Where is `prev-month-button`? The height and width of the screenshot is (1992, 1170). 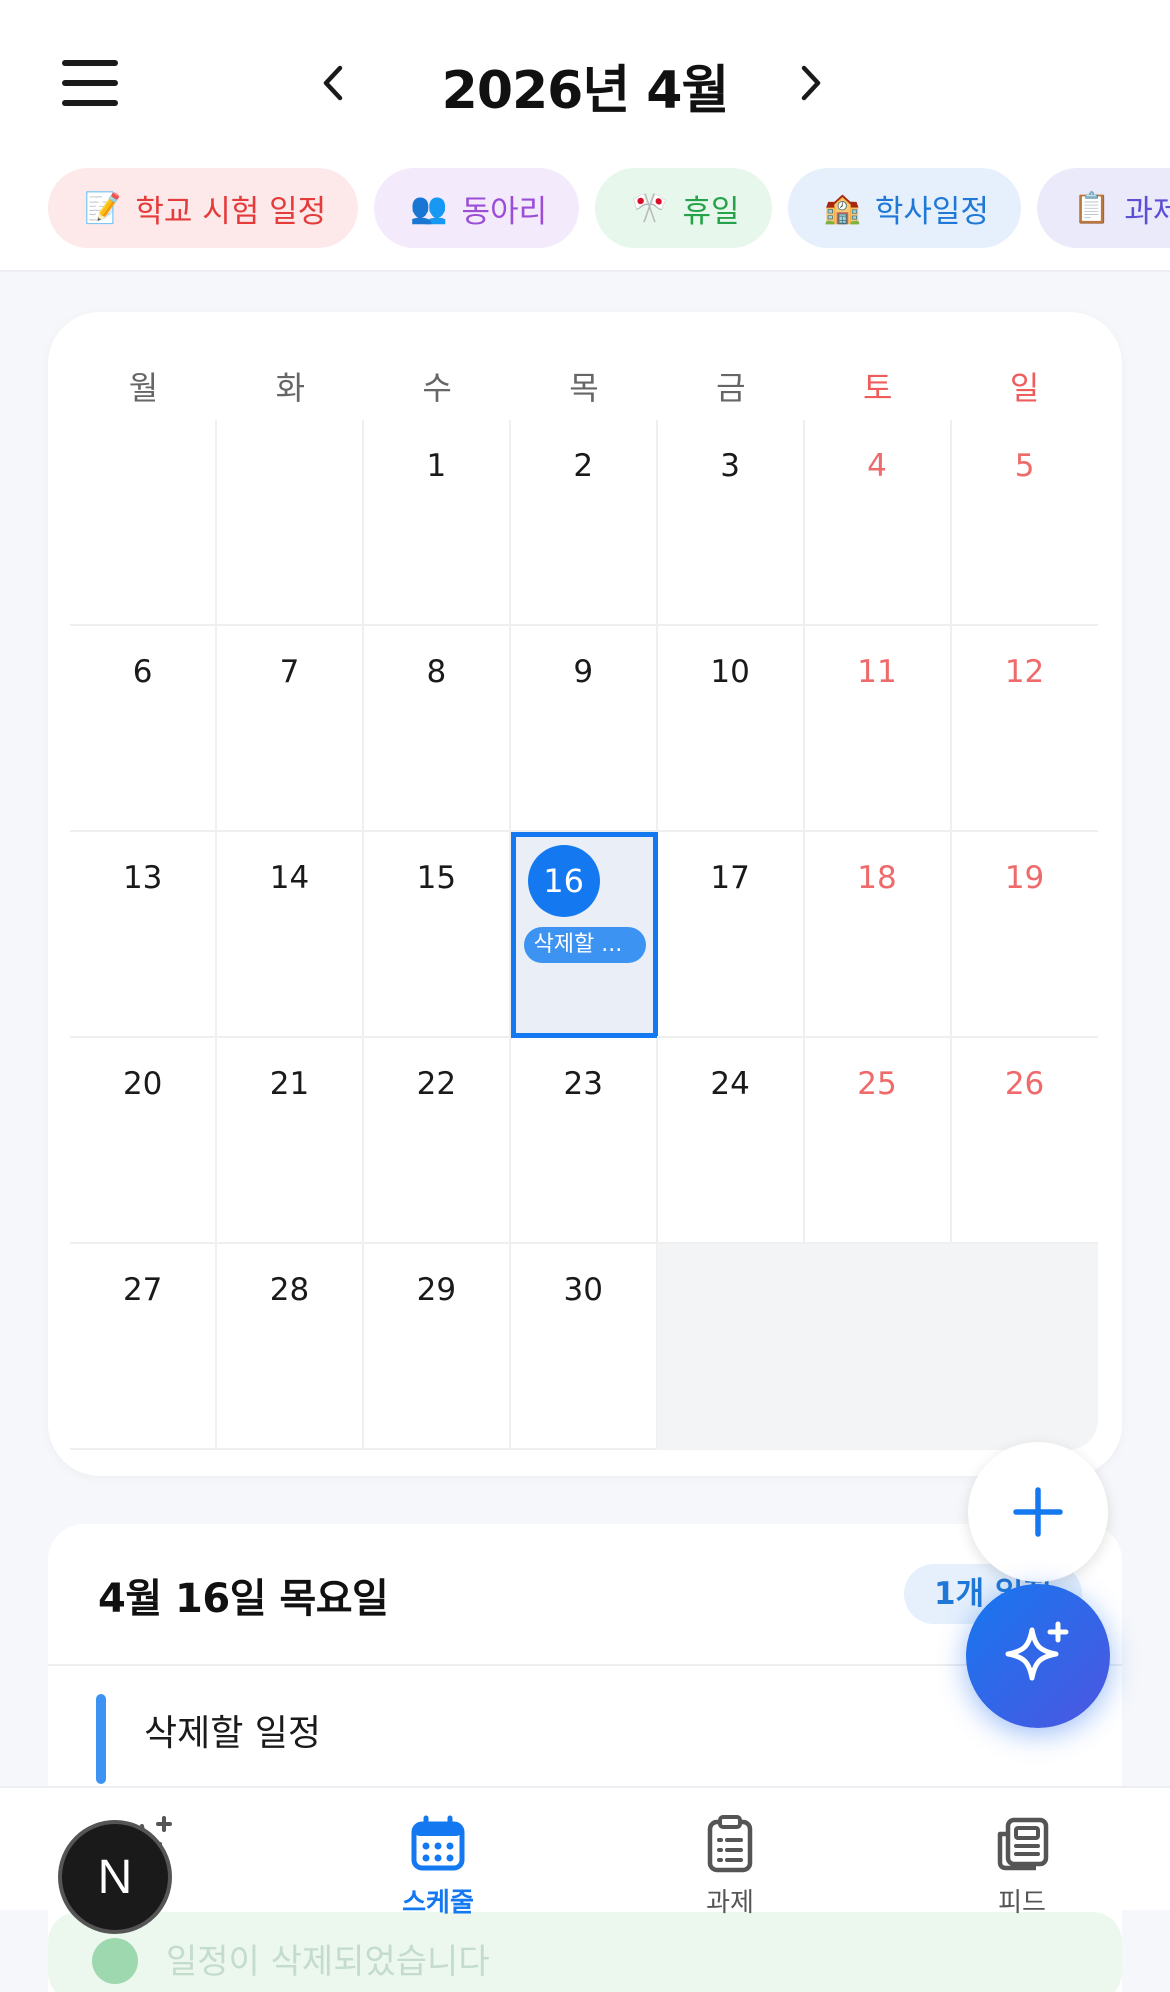
prev-month-button is located at coordinates (333, 83).